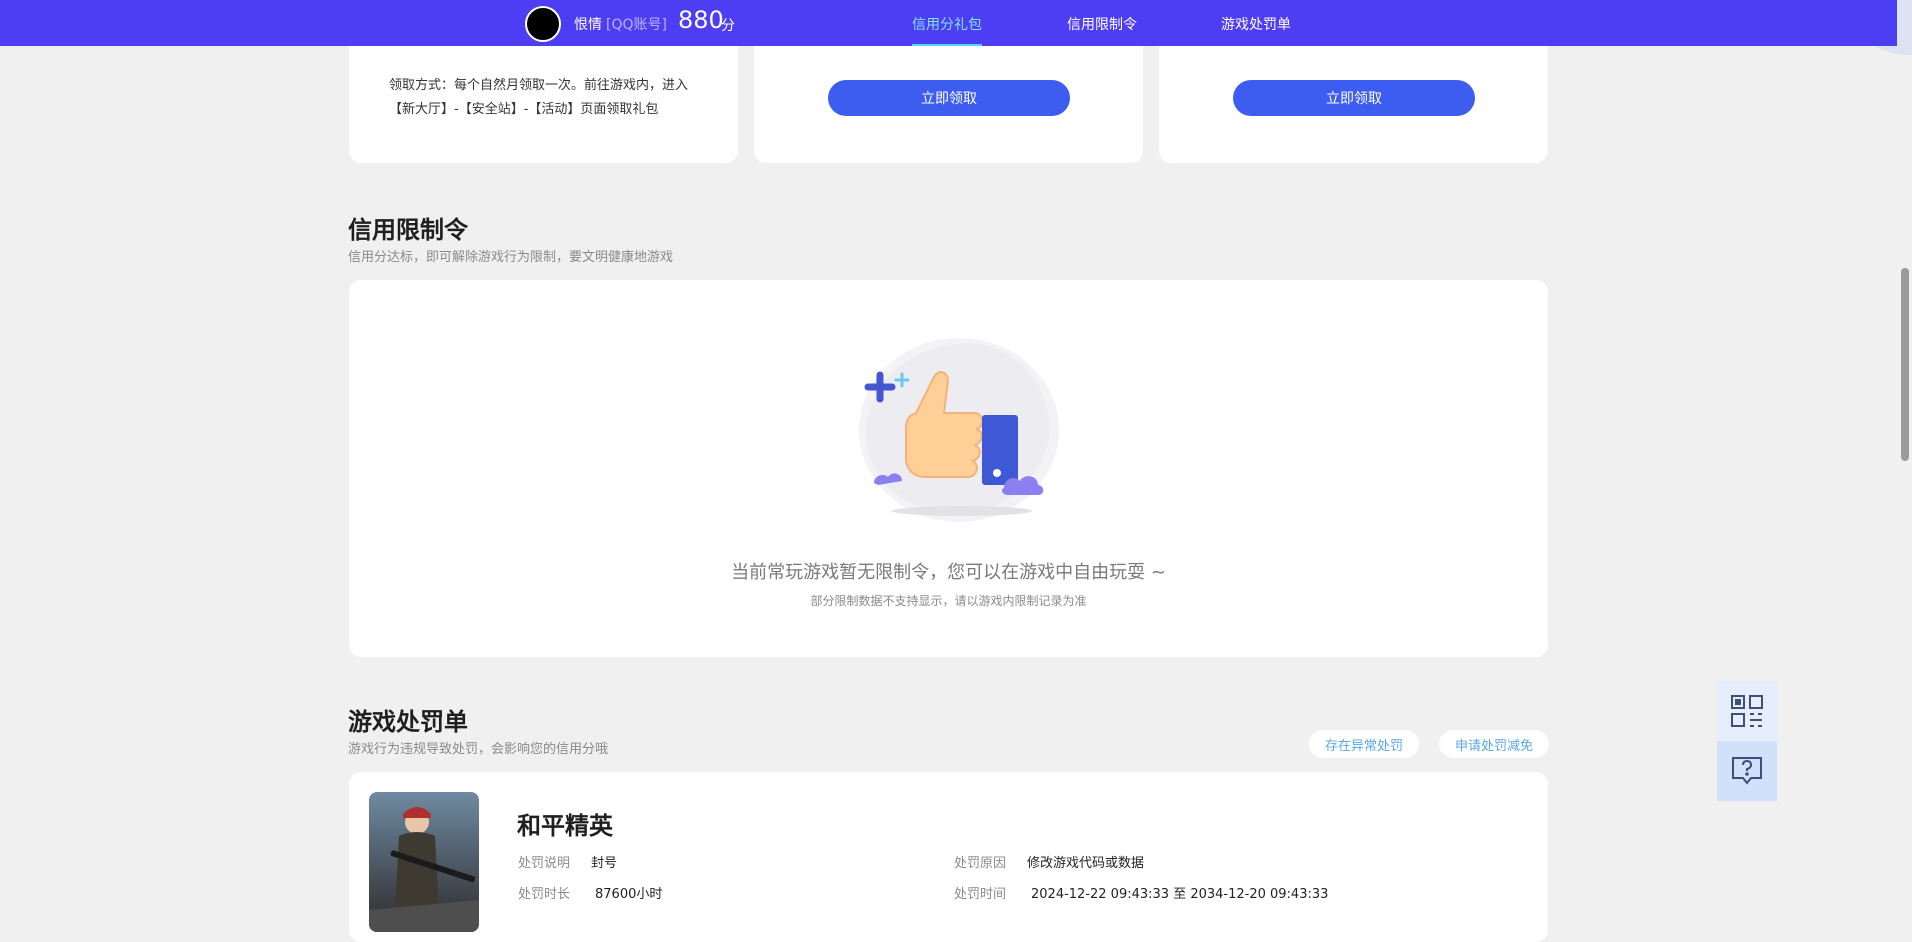 This screenshot has height=942, width=1912. Describe the element at coordinates (947, 30) in the screenshot. I see `tab-credit-gift: 信用分礼包` at that location.